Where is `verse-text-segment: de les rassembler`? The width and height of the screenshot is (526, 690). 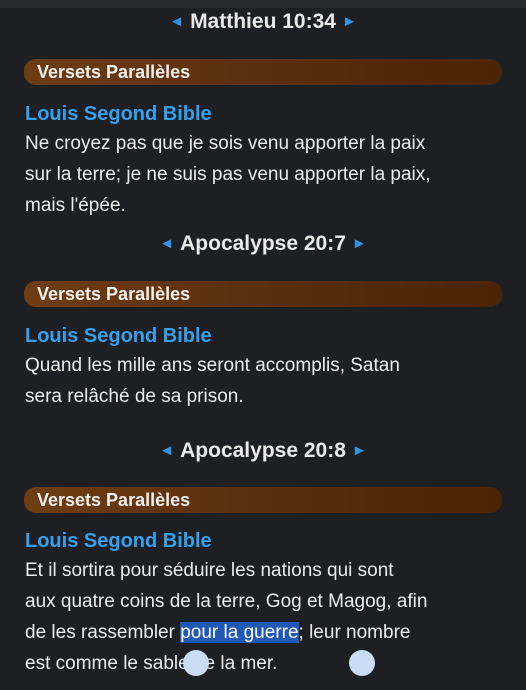
verse-text-segment: de les rassembler is located at coordinates (103, 632).